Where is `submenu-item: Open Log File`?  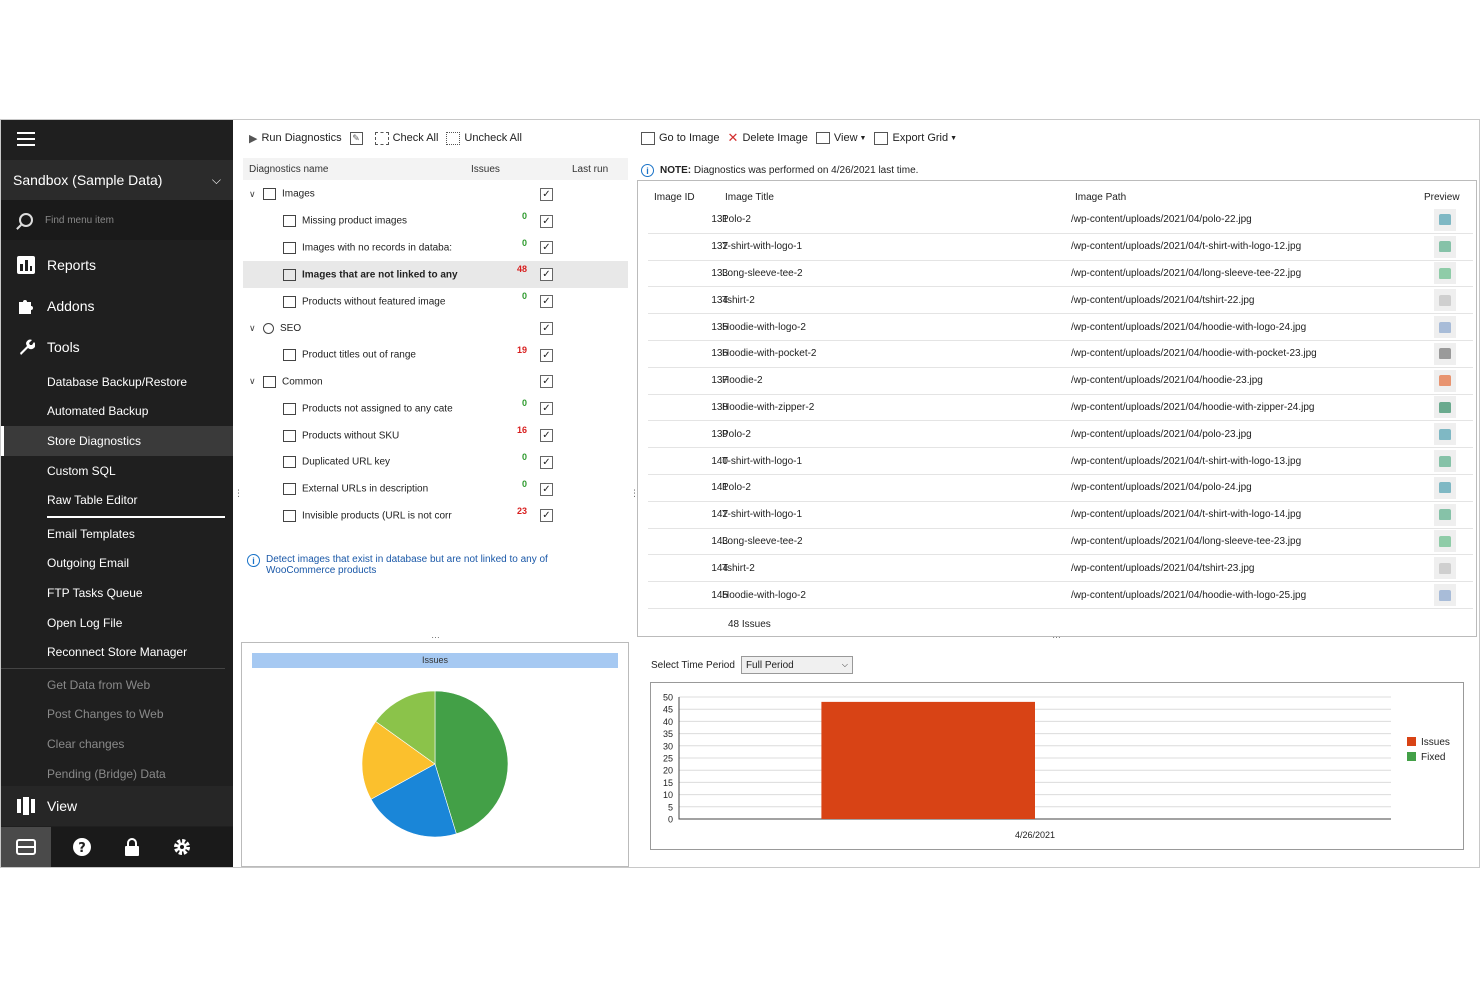 submenu-item: Open Log File is located at coordinates (117, 623).